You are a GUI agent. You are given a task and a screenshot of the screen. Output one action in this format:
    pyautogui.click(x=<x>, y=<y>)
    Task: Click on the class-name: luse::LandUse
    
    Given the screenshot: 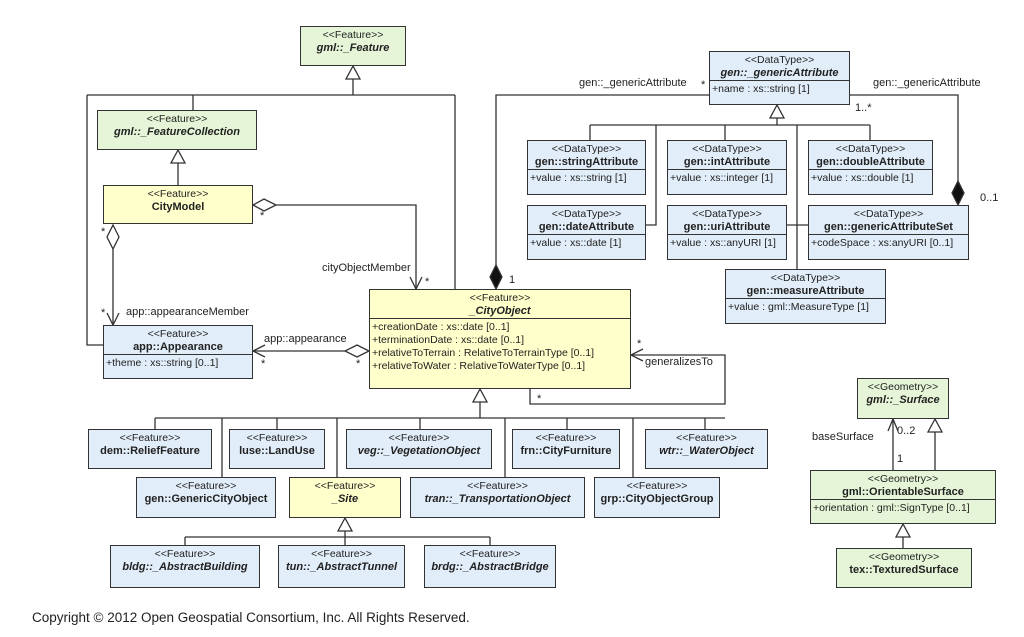 What is the action you would take?
    pyautogui.click(x=277, y=451)
    